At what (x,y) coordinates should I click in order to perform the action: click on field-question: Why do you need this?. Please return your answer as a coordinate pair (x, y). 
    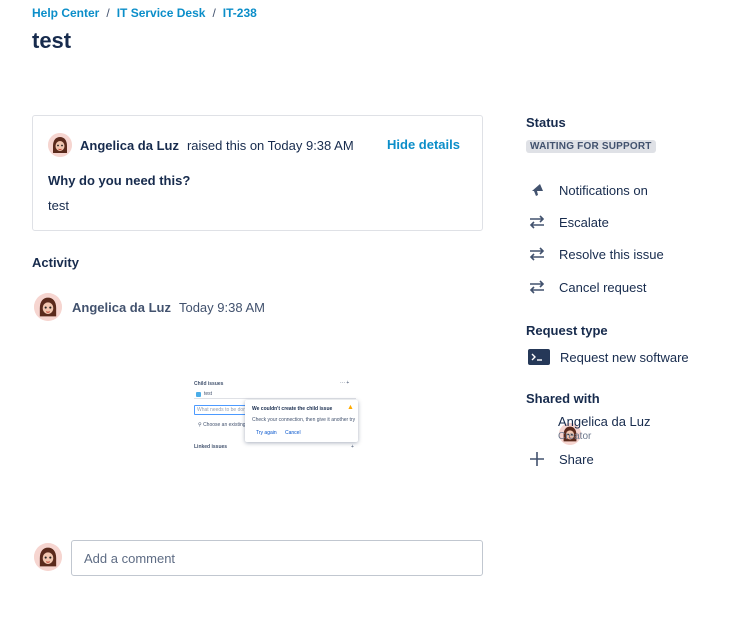
    Looking at the image, I should click on (119, 180).